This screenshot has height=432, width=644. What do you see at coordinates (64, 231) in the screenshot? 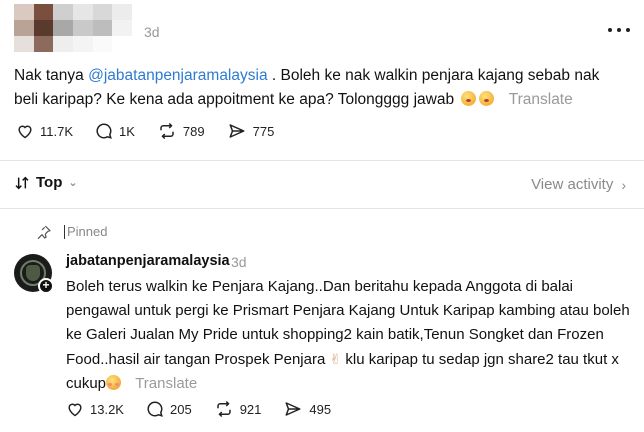
I see `text-cursor` at bounding box center [64, 231].